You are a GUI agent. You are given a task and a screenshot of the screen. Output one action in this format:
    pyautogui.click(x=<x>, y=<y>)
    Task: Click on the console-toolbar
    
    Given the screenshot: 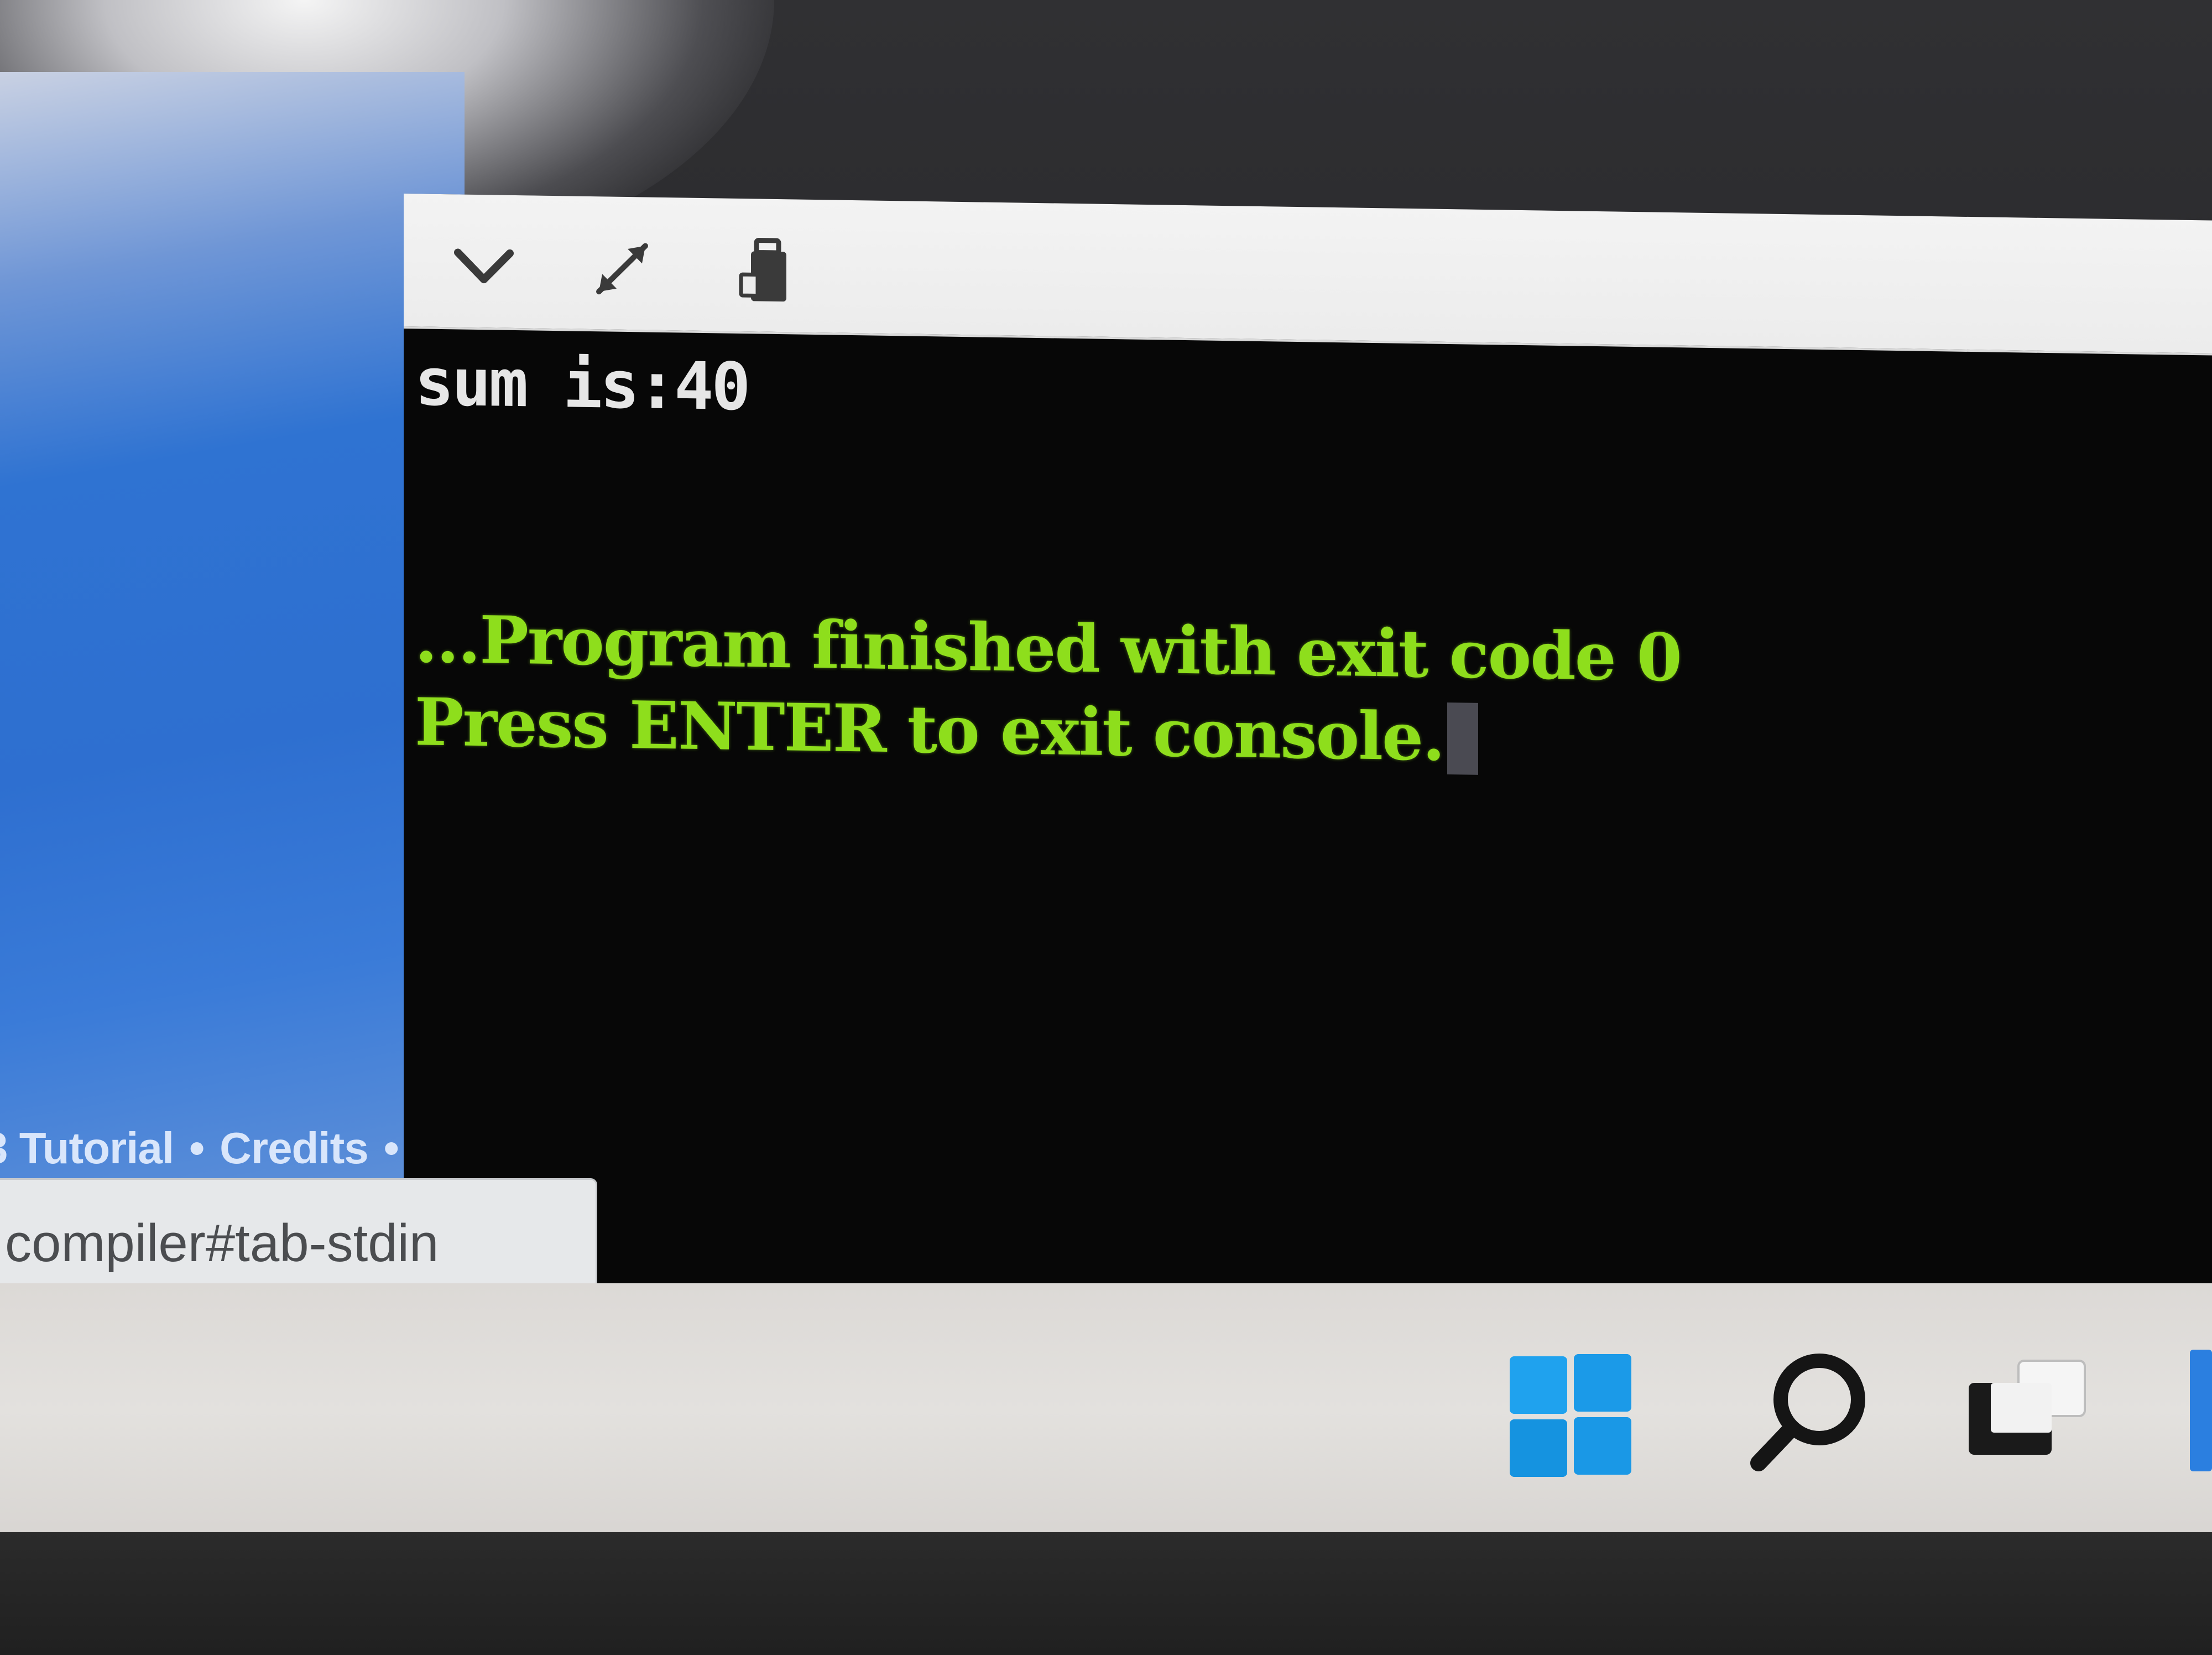 What is the action you would take?
    pyautogui.click(x=1308, y=275)
    